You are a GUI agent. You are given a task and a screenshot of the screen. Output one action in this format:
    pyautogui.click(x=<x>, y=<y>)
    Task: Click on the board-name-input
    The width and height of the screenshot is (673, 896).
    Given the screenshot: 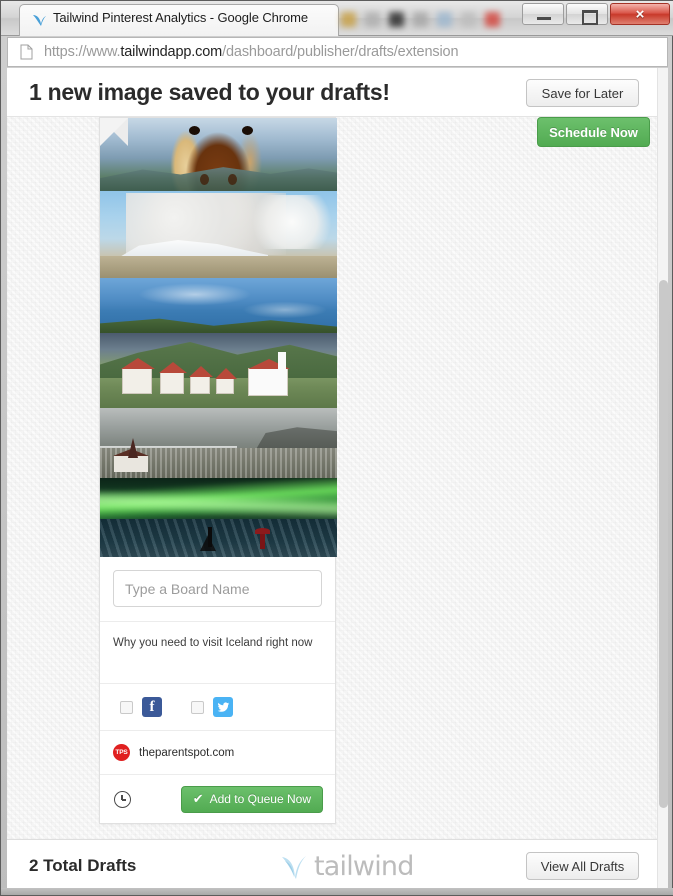 What is the action you would take?
    pyautogui.click(x=217, y=588)
    